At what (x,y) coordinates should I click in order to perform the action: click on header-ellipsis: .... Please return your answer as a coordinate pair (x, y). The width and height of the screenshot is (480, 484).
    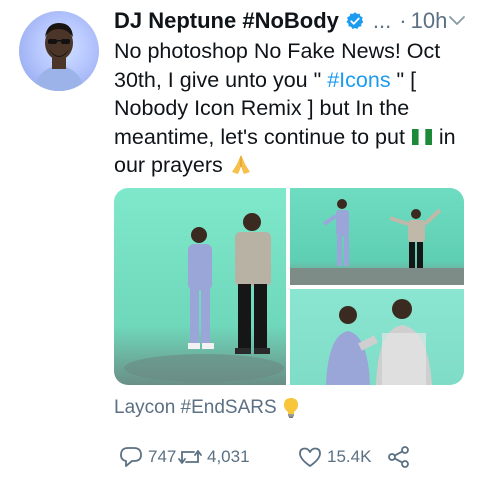
    Looking at the image, I should click on (382, 20).